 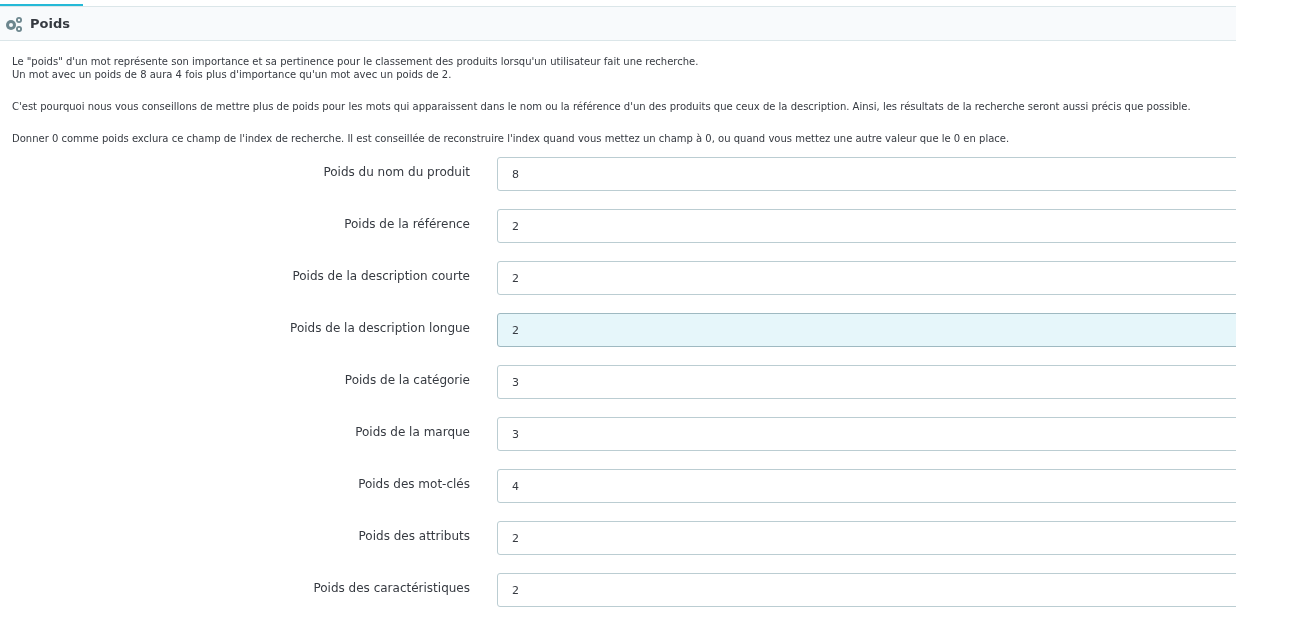 I want to click on field-label: Poids de la description courte, so click(x=380, y=276).